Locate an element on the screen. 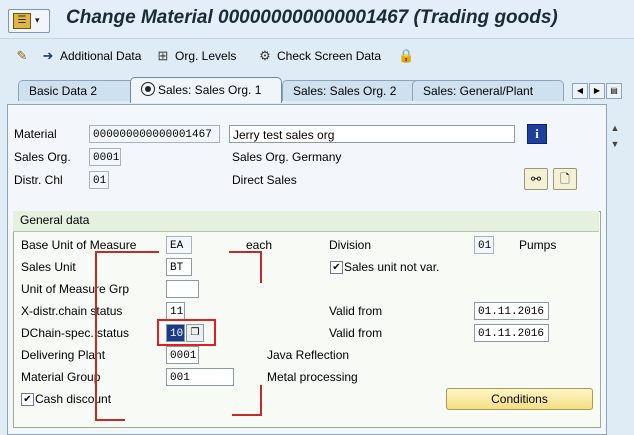  tab-sales-org-1: Sales: Sales Org. 1 is located at coordinates (206, 90).